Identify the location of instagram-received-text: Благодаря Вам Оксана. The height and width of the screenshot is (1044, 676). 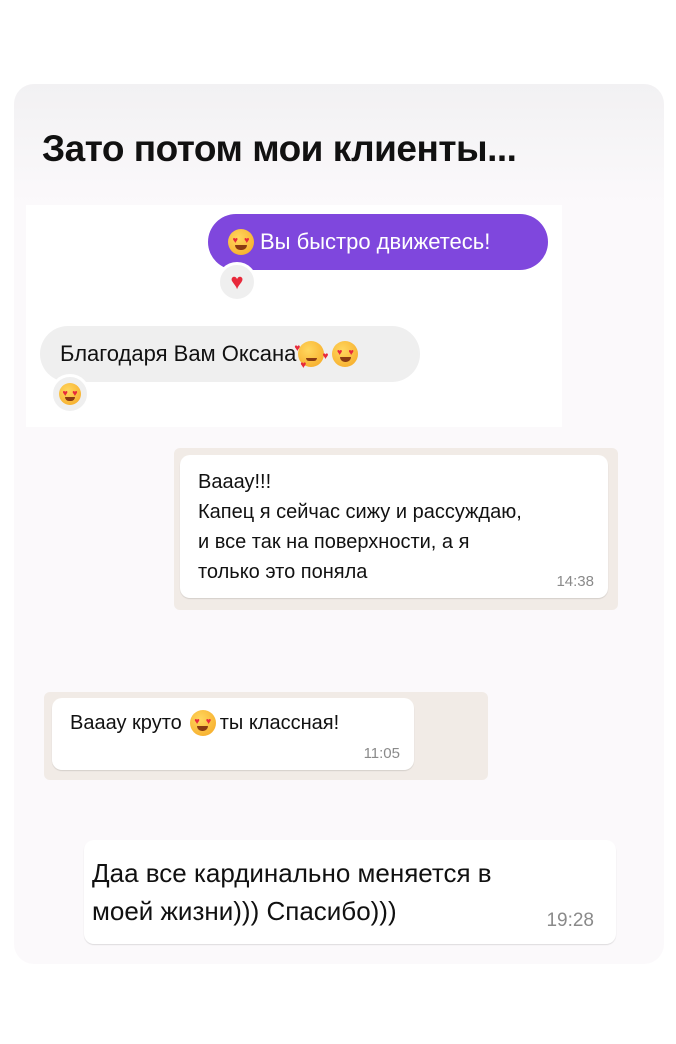
(178, 353).